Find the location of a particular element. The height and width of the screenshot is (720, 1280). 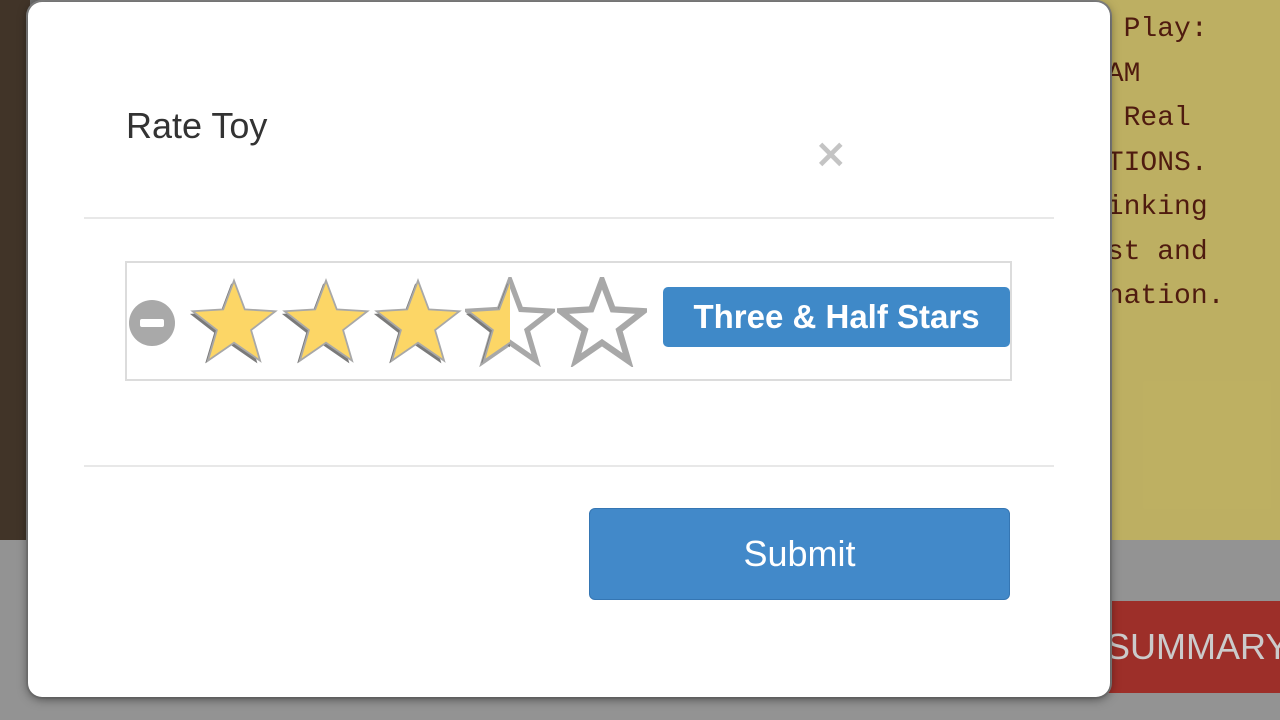

close-icon: × is located at coordinates (831, 154).